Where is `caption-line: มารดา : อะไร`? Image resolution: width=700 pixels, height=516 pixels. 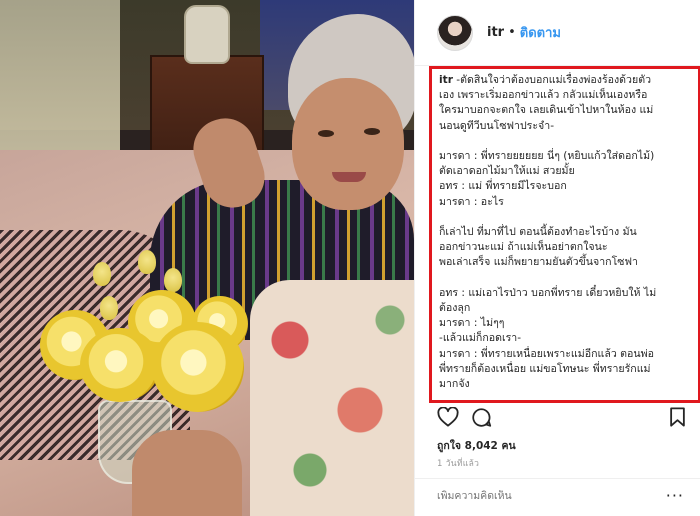
caption-line: มารดา : อะไร is located at coordinates (565, 202).